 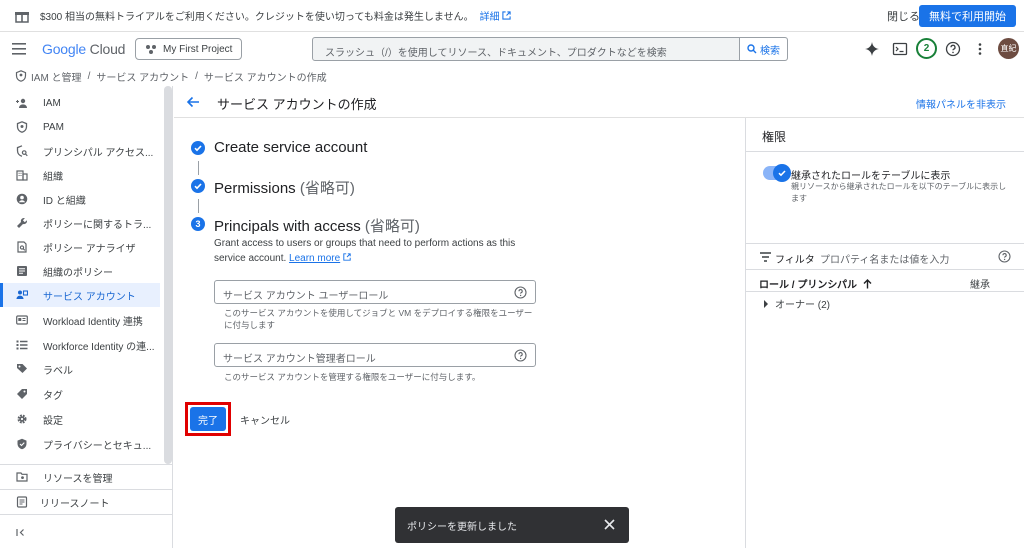 I want to click on table-row: オーナー (2), so click(x=796, y=303).